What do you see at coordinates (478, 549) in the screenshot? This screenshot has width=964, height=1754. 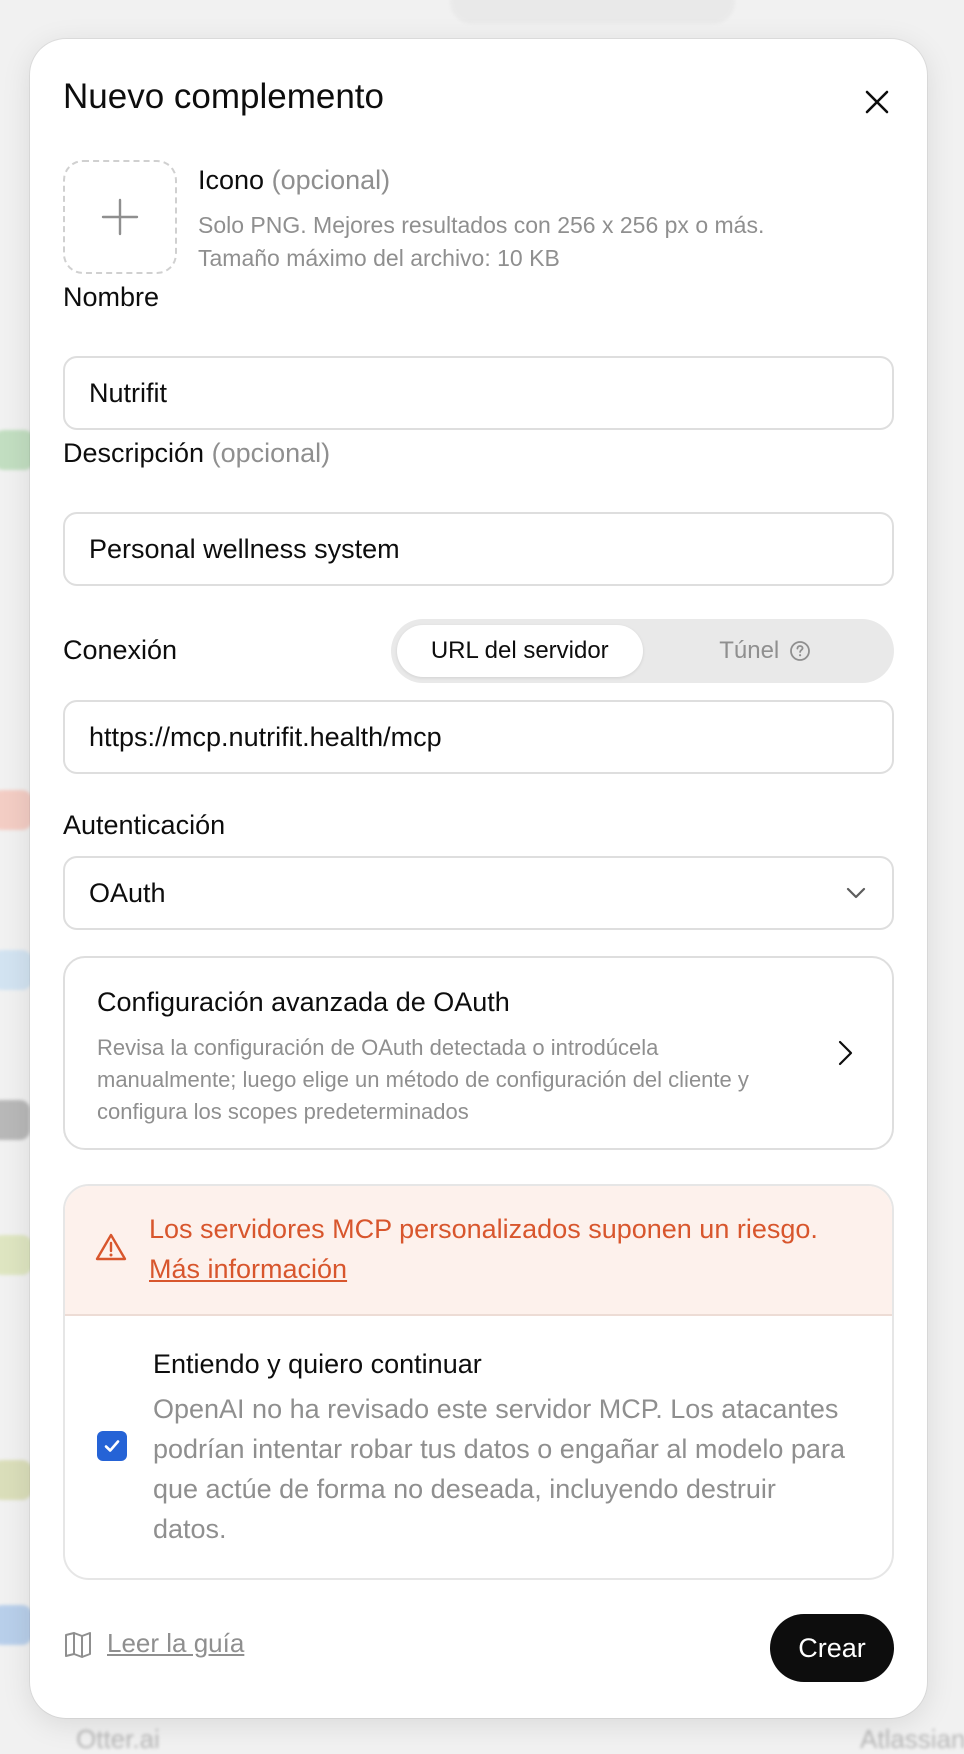 I see `description-input` at bounding box center [478, 549].